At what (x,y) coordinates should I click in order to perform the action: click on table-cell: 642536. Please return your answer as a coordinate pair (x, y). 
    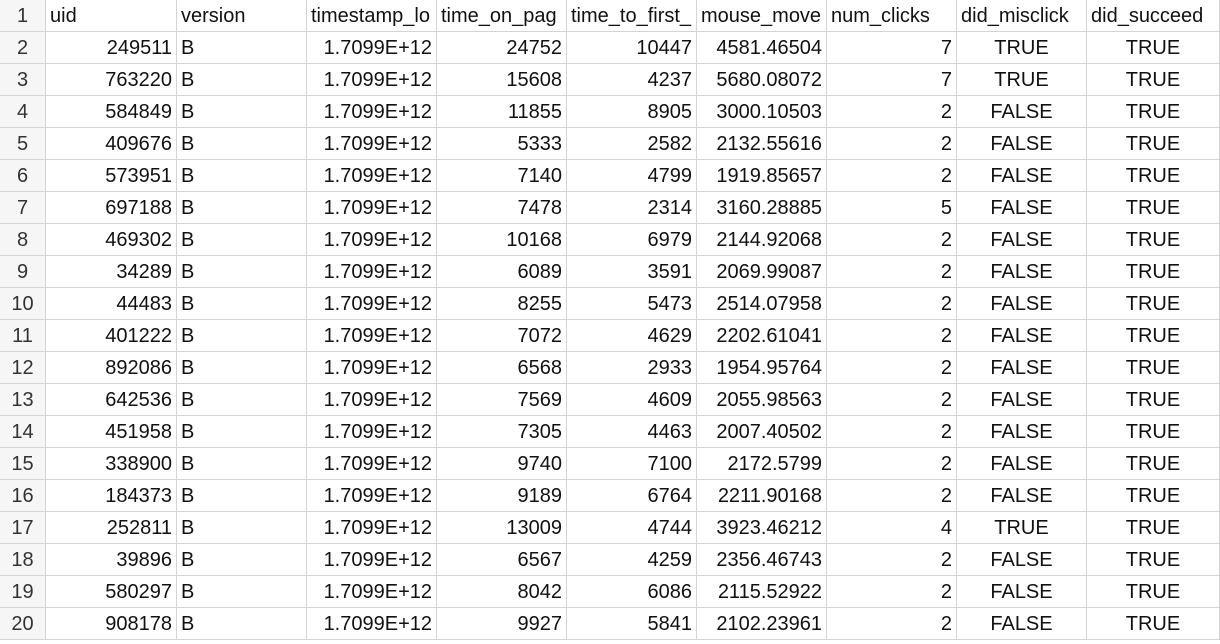
    Looking at the image, I should click on (111, 400).